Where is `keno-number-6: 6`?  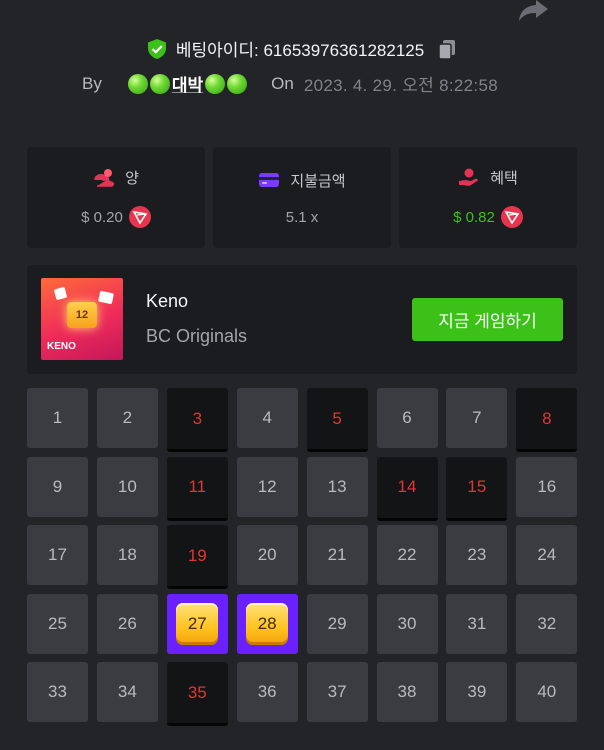
keno-number-6: 6 is located at coordinates (407, 418).